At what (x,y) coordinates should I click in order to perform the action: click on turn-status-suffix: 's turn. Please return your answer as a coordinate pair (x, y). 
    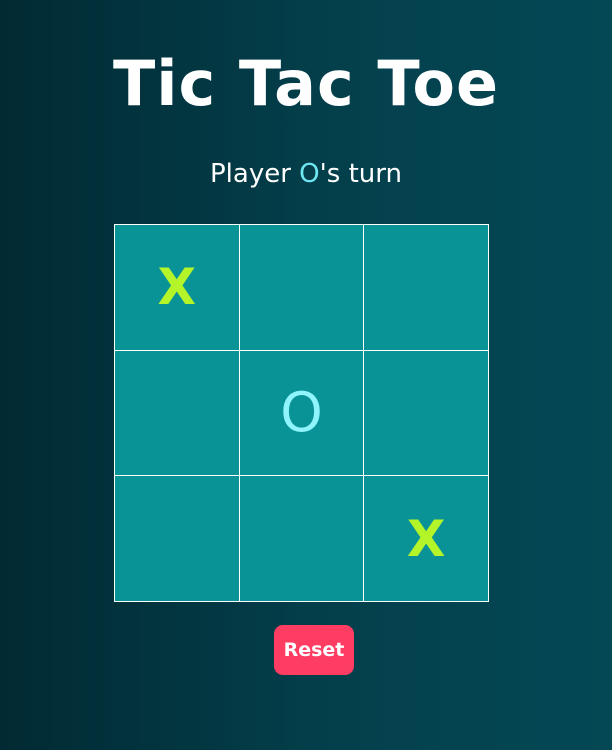
    Looking at the image, I should click on (360, 174).